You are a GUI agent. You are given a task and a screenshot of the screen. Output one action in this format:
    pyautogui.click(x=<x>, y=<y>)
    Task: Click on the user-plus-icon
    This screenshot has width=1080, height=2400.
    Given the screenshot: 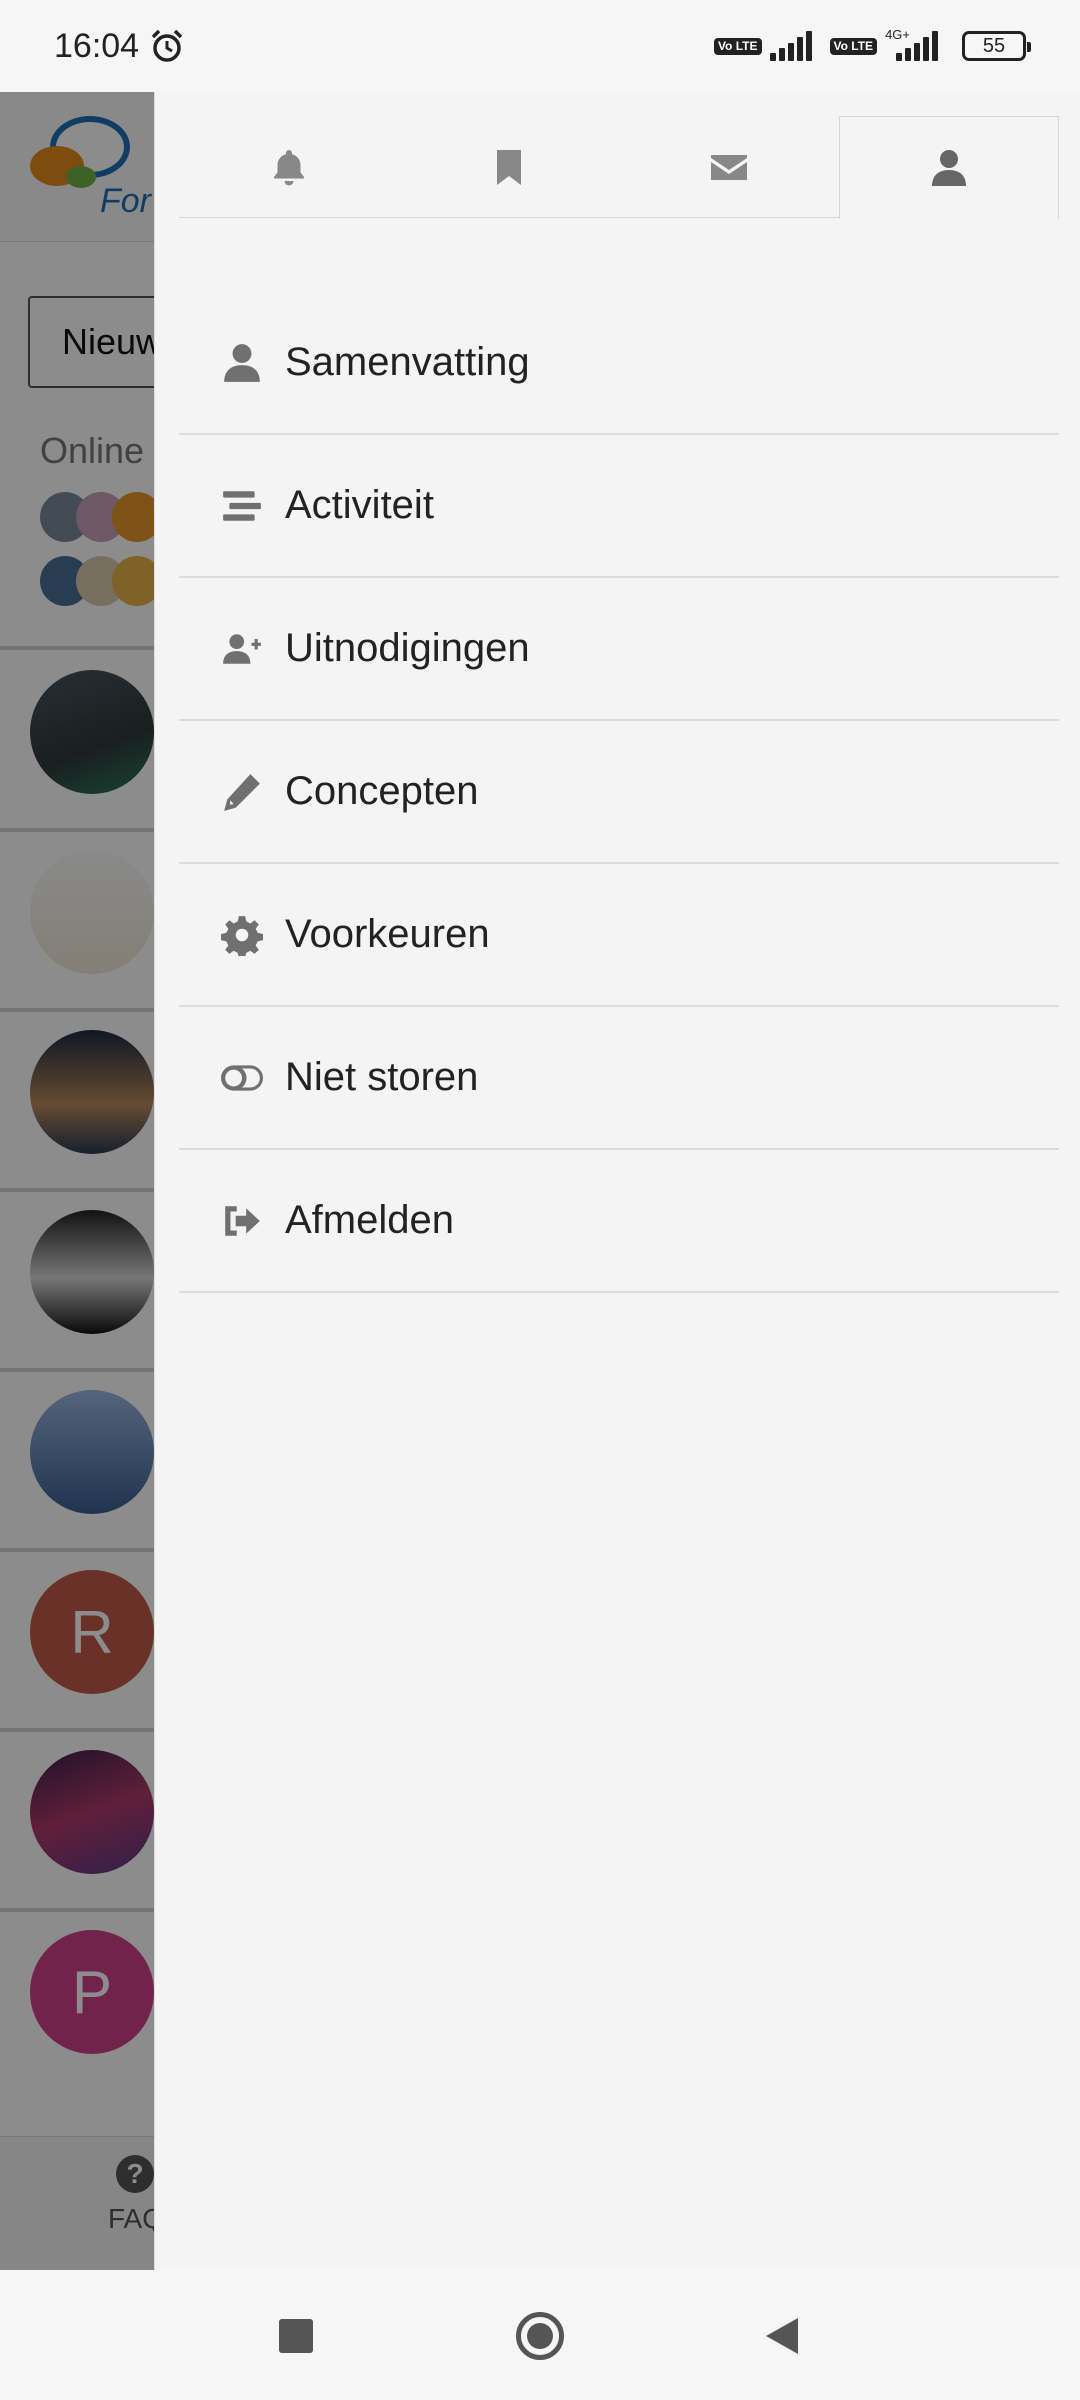 What is the action you would take?
    pyautogui.click(x=242, y=648)
    